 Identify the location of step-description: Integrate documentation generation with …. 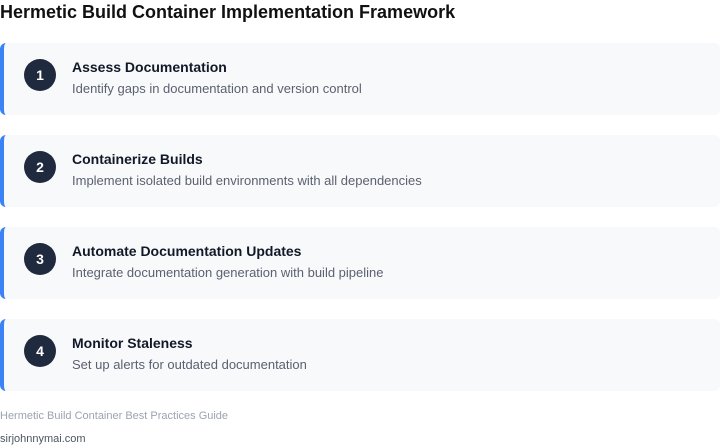
(228, 272).